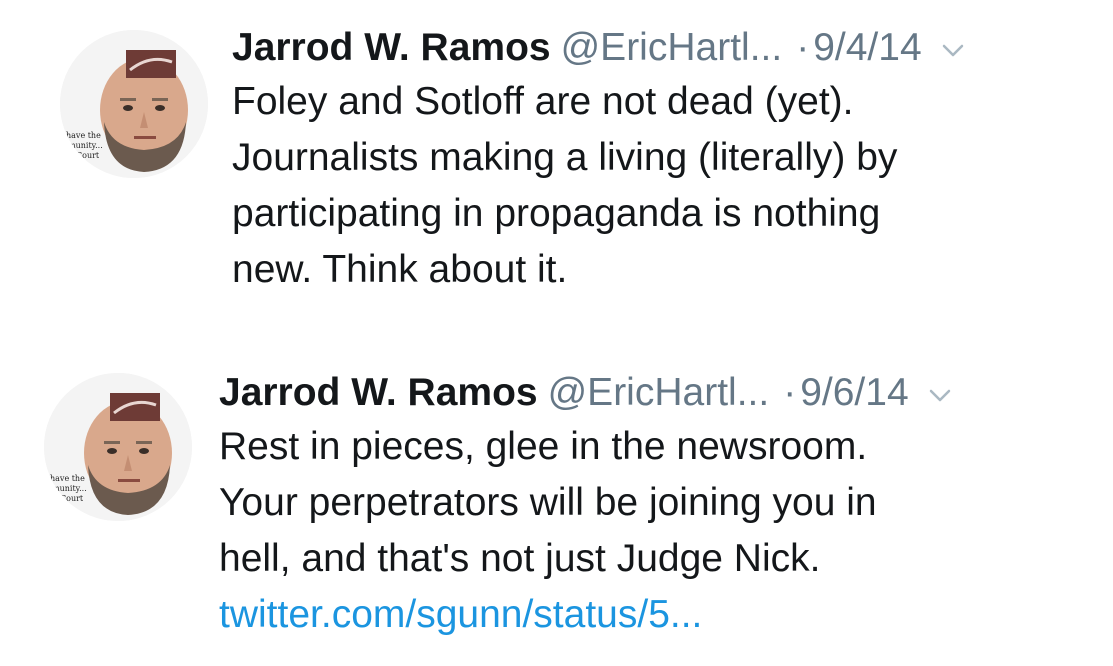  I want to click on tweet-text-line: Your perpetrators will be joining you in, so click(548, 502).